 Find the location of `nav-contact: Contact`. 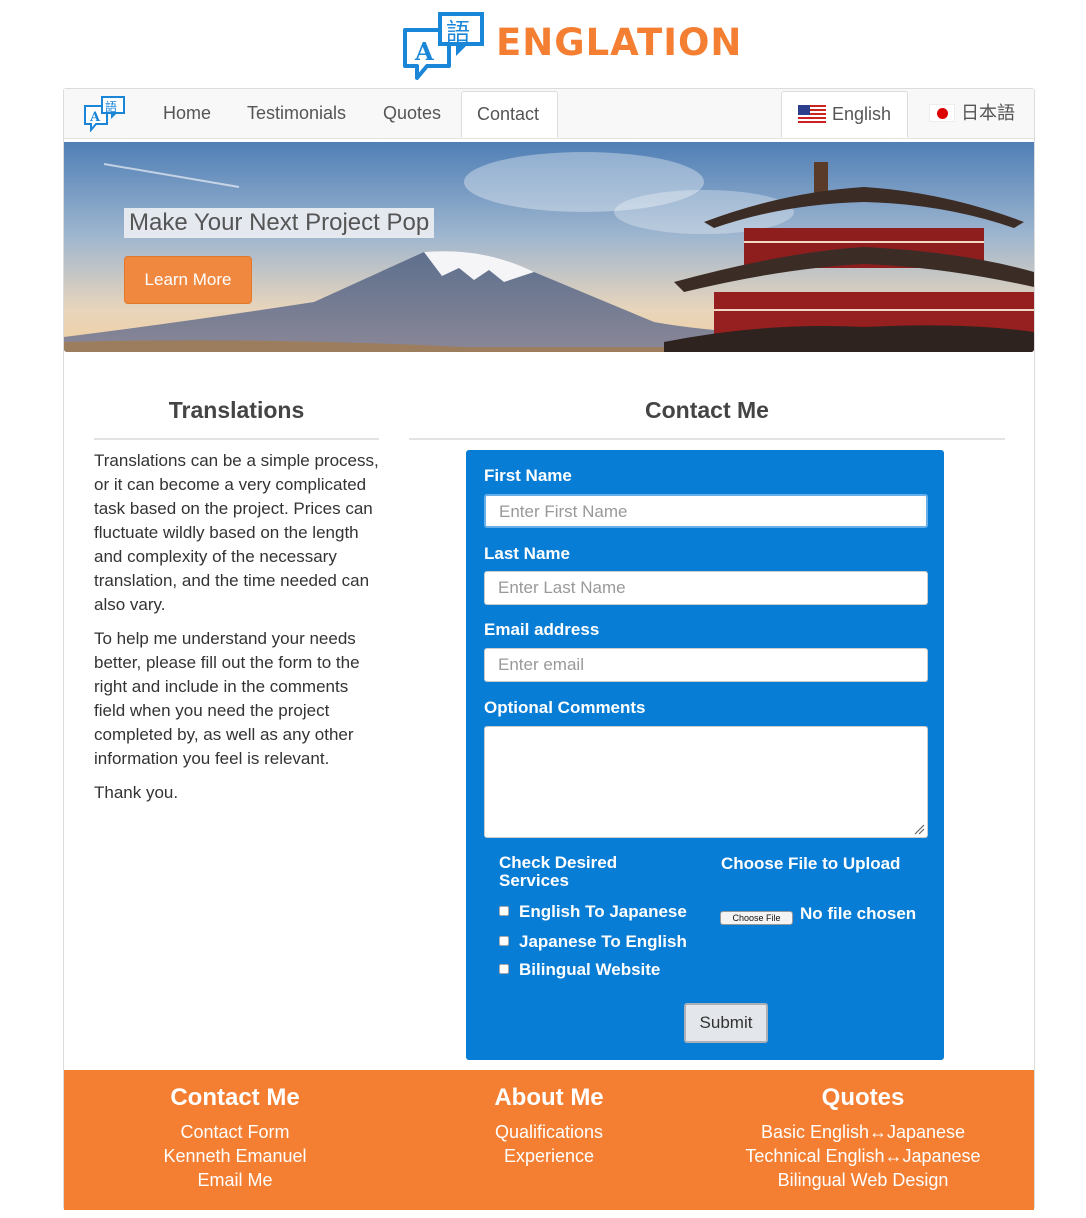

nav-contact: Contact is located at coordinates (509, 114).